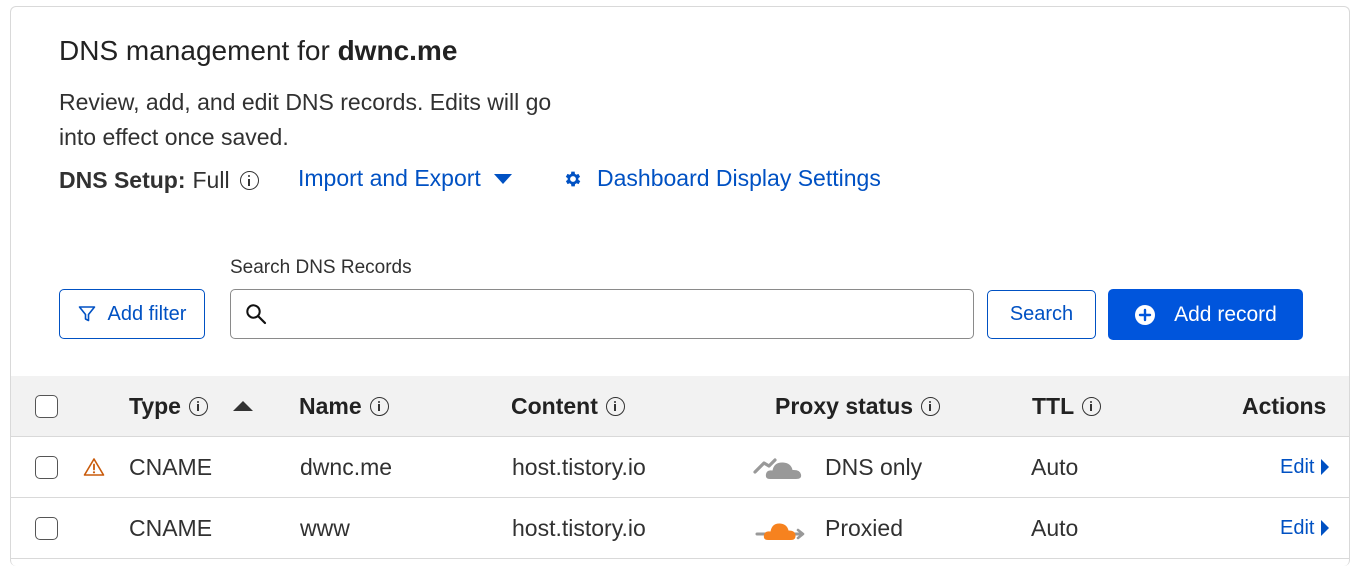 The height and width of the screenshot is (566, 1365). I want to click on import-export-dropdown: Import and Export, so click(405, 178).